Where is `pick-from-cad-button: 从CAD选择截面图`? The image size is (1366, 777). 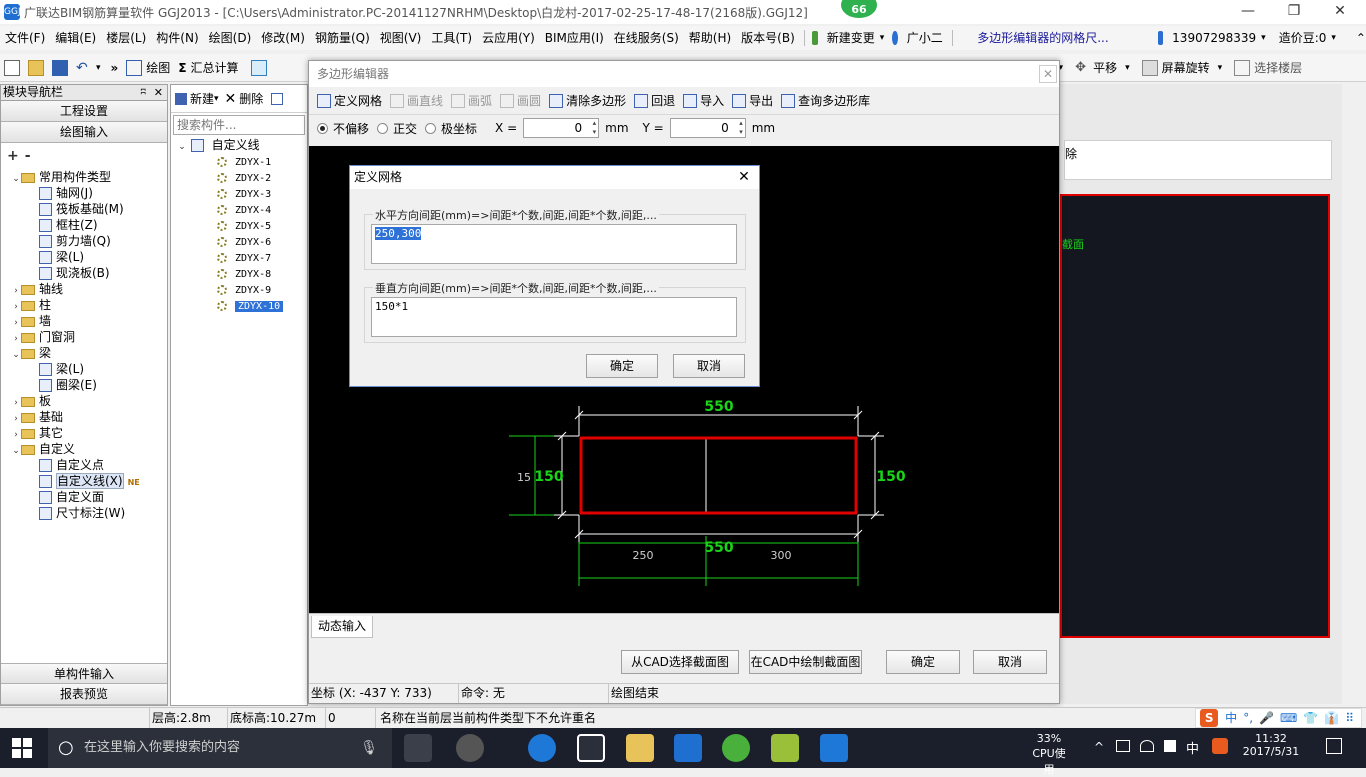 pick-from-cad-button: 从CAD选择截面图 is located at coordinates (680, 662).